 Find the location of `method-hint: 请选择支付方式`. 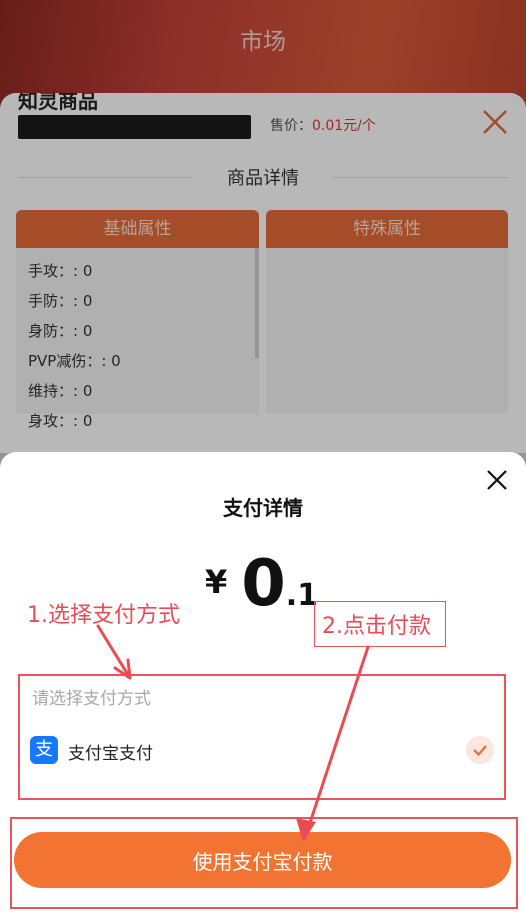

method-hint: 请选择支付方式 is located at coordinates (91, 699).